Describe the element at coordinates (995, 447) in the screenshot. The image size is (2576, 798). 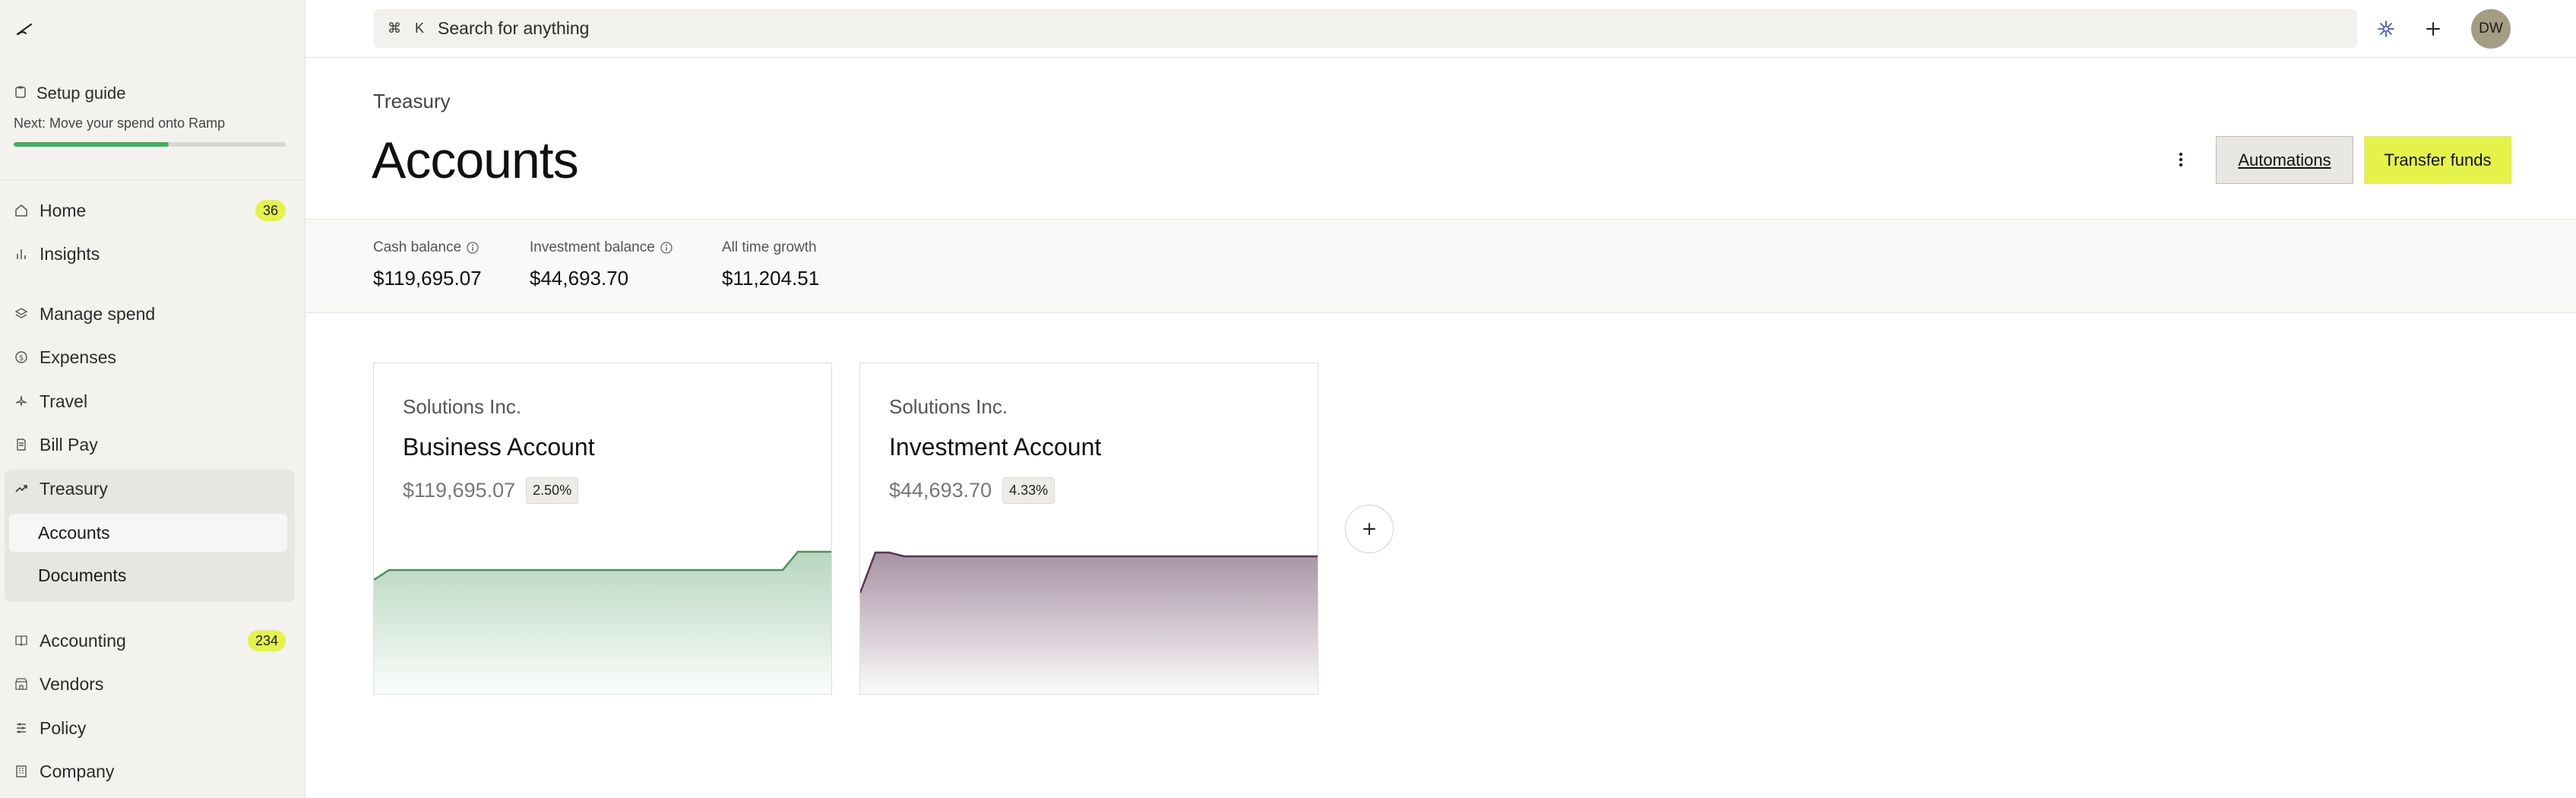
I see `account-name: Investment Account` at that location.